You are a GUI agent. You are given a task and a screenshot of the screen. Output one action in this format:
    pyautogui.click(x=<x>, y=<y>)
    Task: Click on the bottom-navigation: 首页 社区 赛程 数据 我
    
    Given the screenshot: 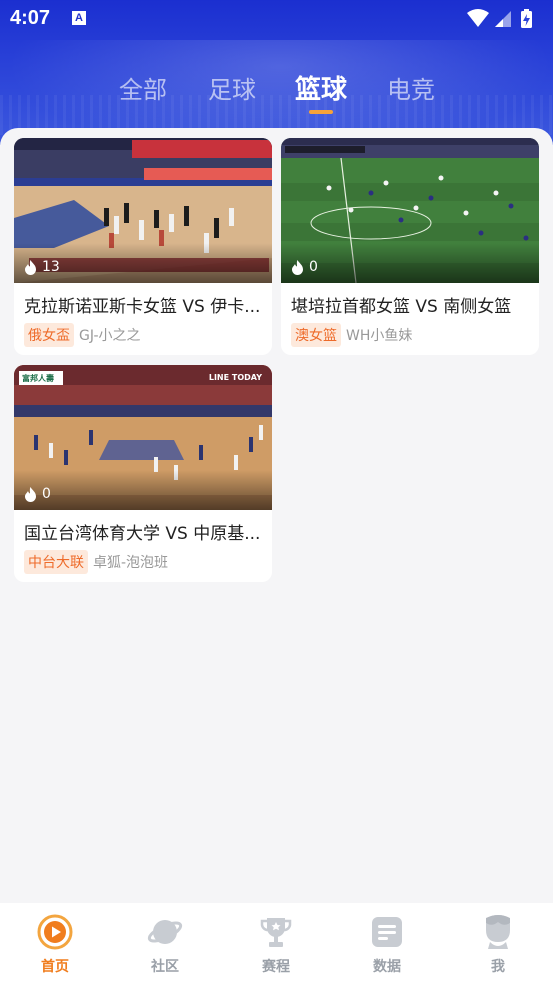 What is the action you would take?
    pyautogui.click(x=276, y=943)
    